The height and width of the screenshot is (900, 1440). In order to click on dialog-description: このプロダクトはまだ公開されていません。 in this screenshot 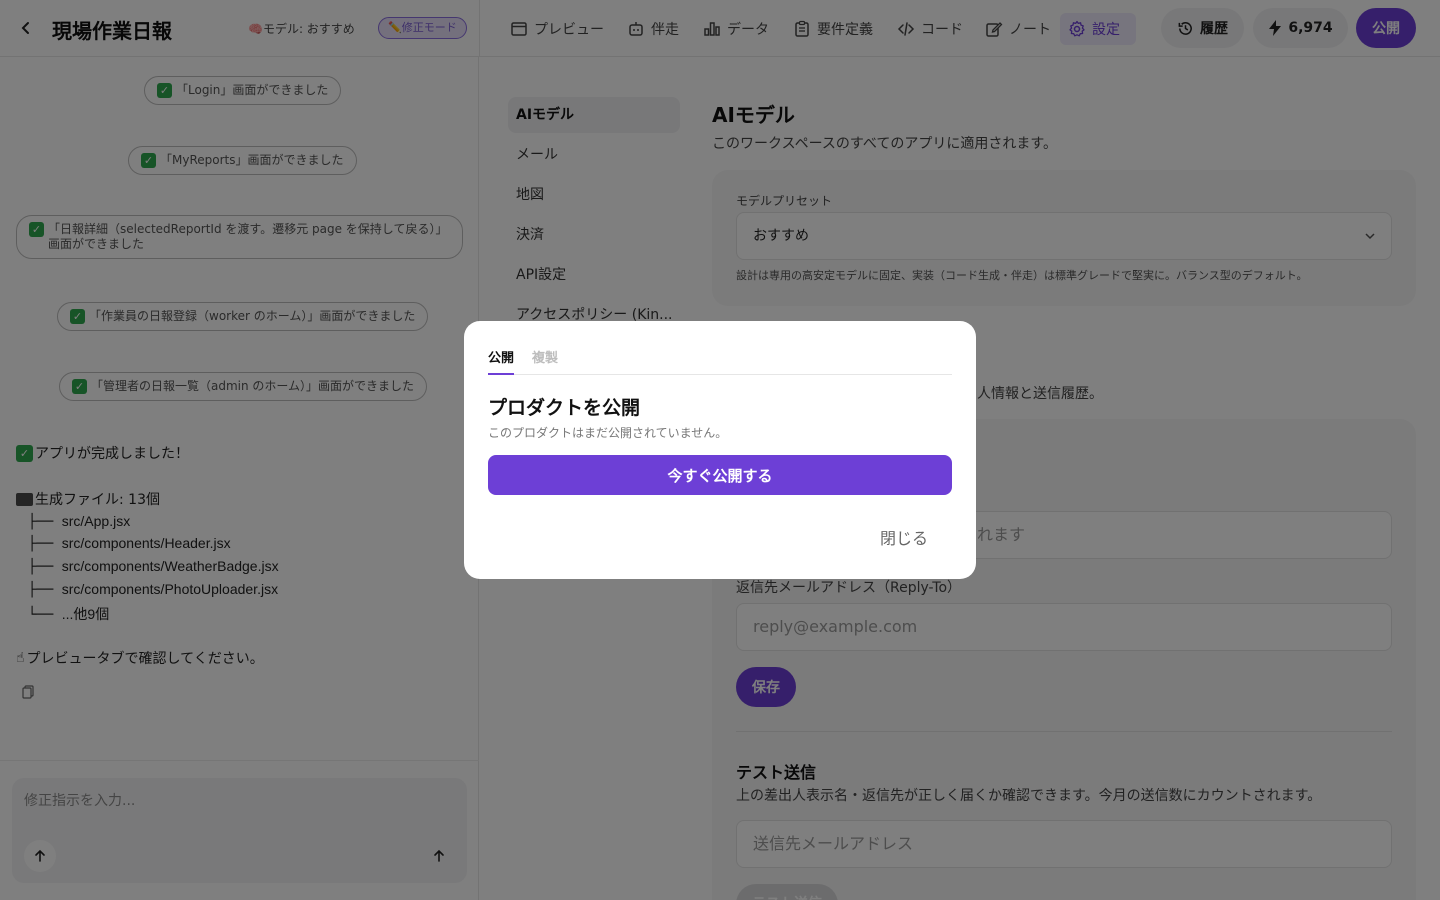, I will do `click(608, 433)`.